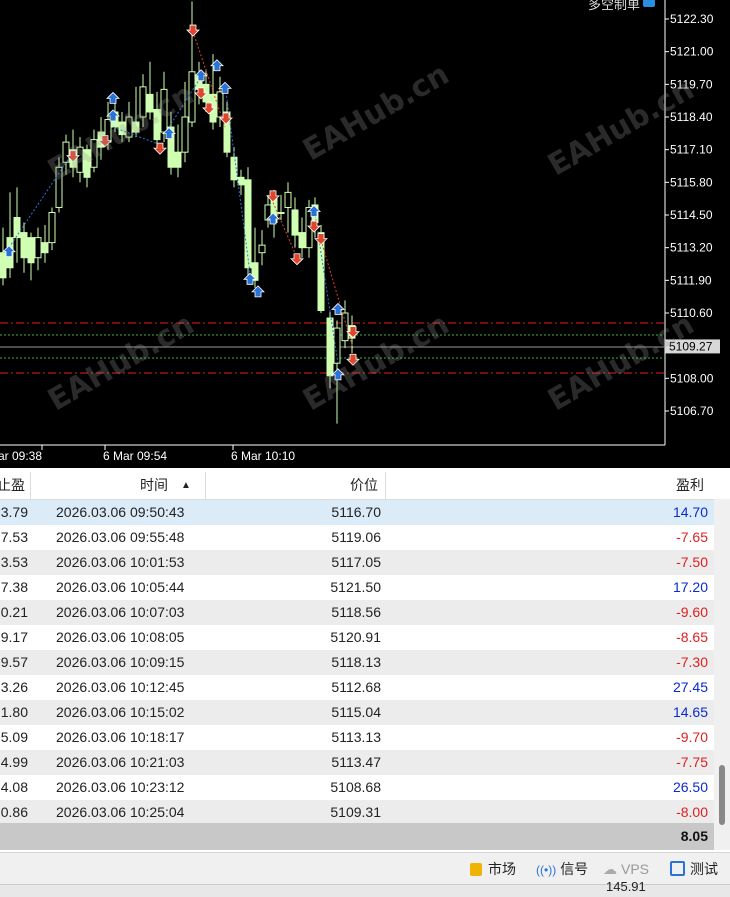 This screenshot has width=730, height=897. Describe the element at coordinates (186, 485) in the screenshot. I see `sort-ascending-icon: ▲` at that location.